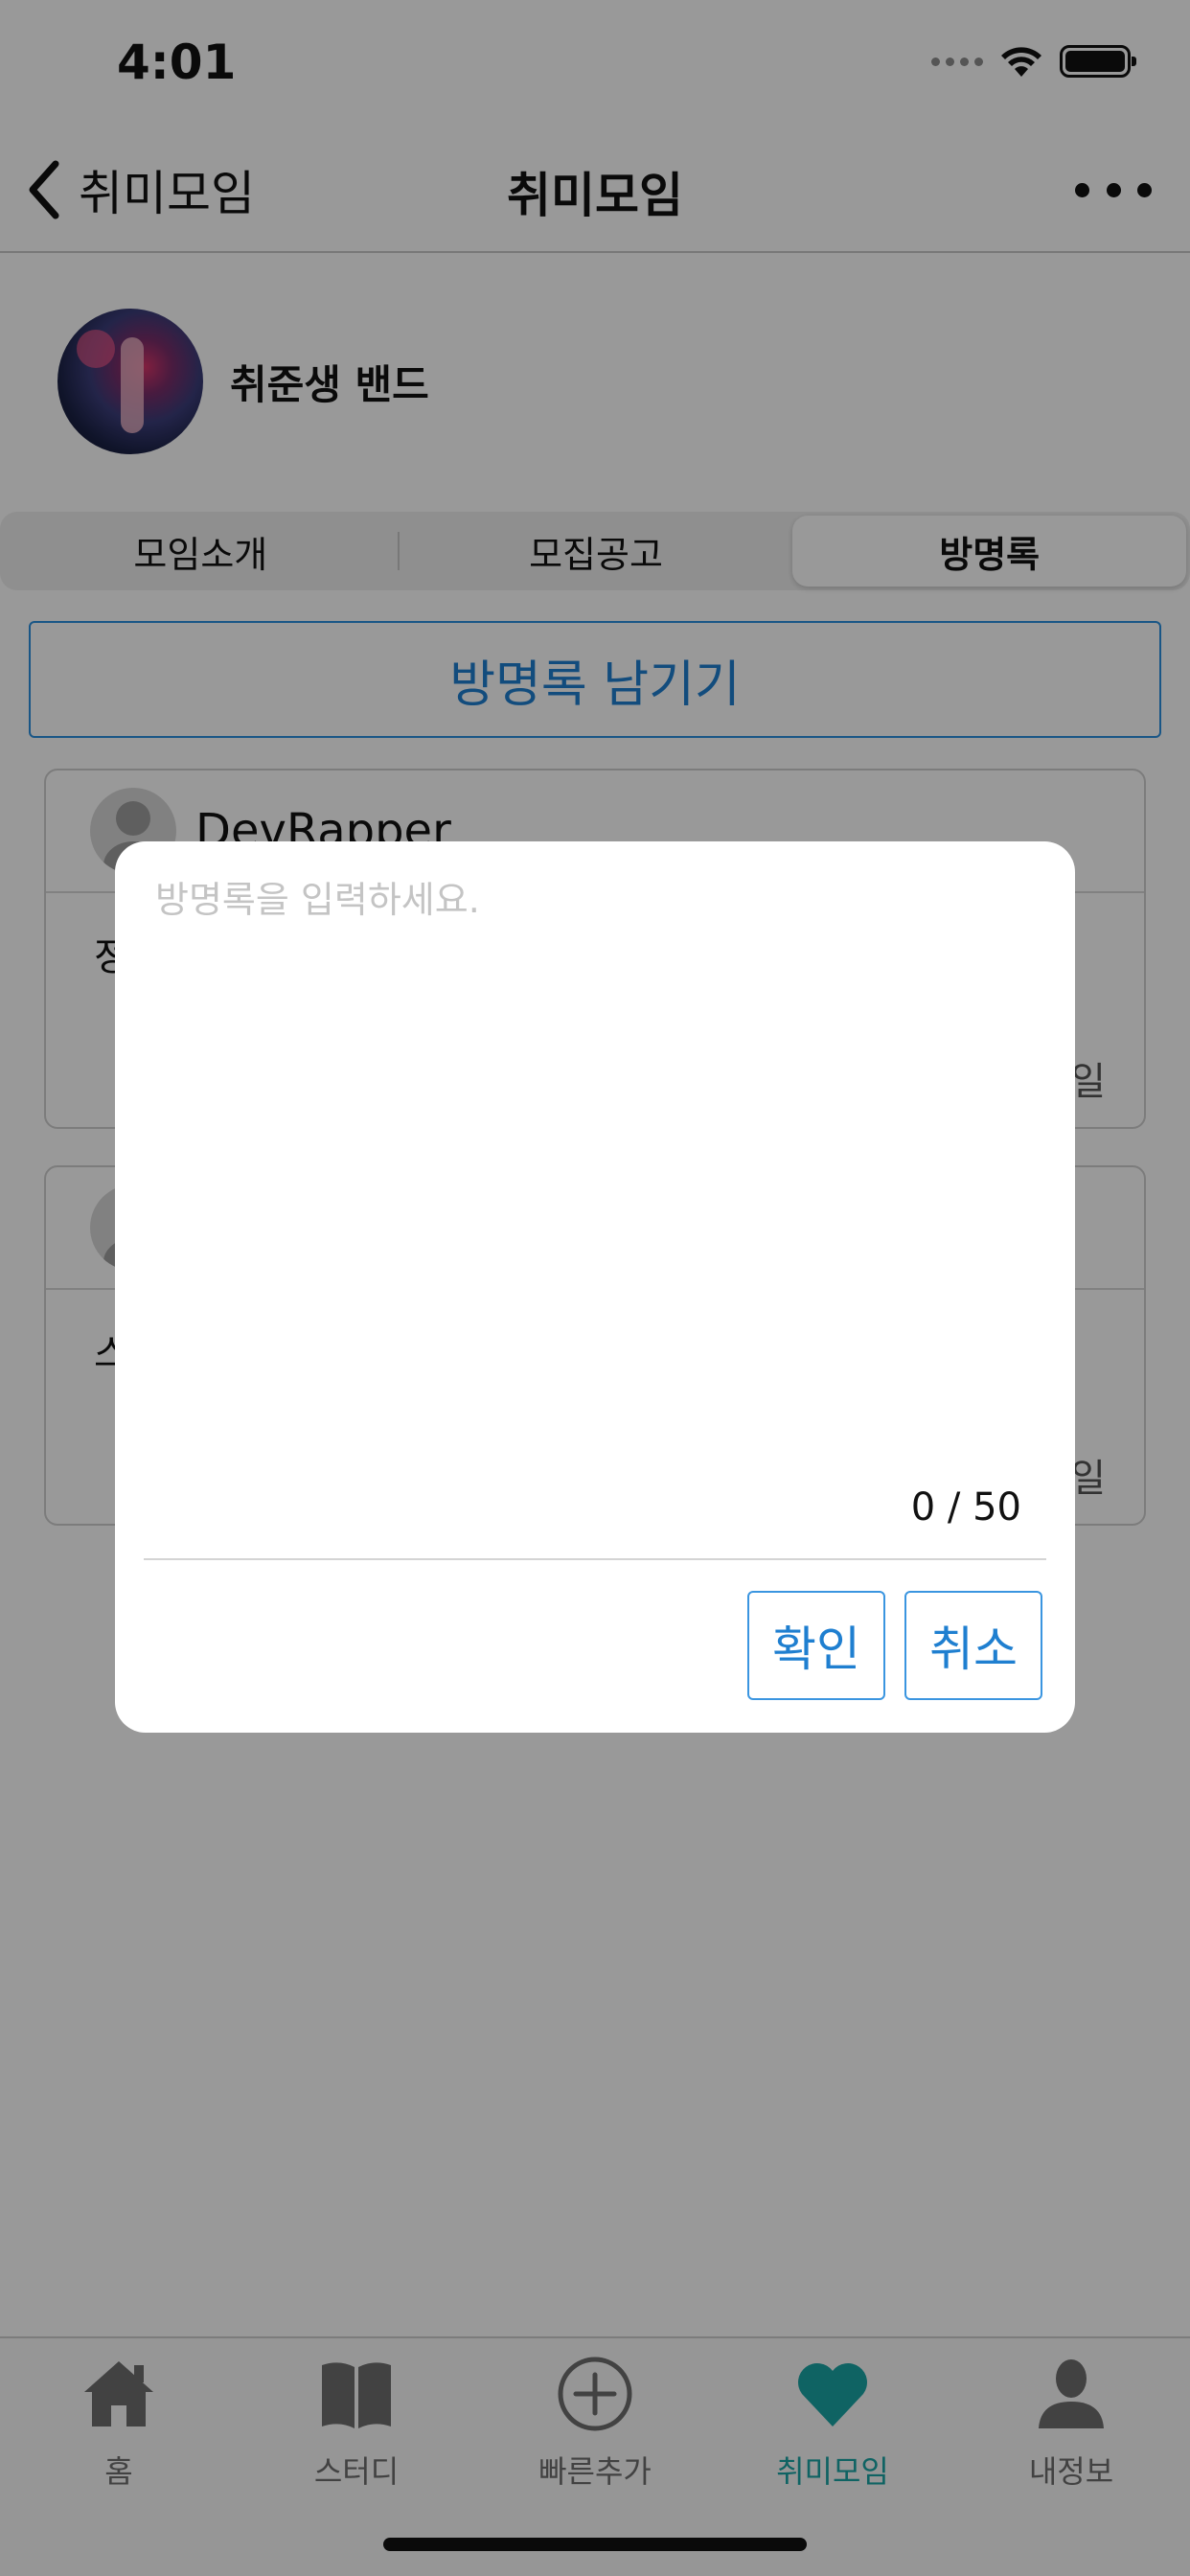 The height and width of the screenshot is (2576, 1190). I want to click on divider, so click(595, 1559).